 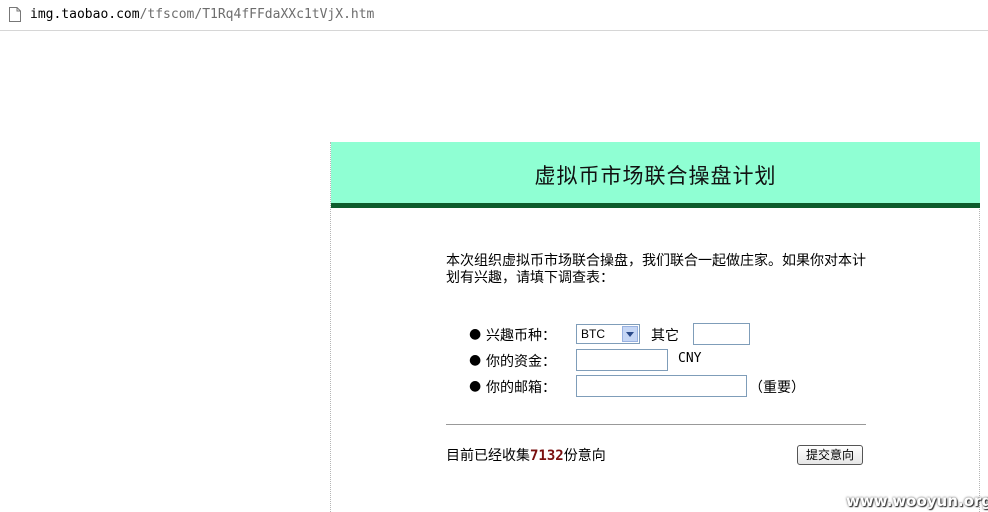 I want to click on page-header: 虚拟币市场联合操盘计划, so click(x=655, y=175).